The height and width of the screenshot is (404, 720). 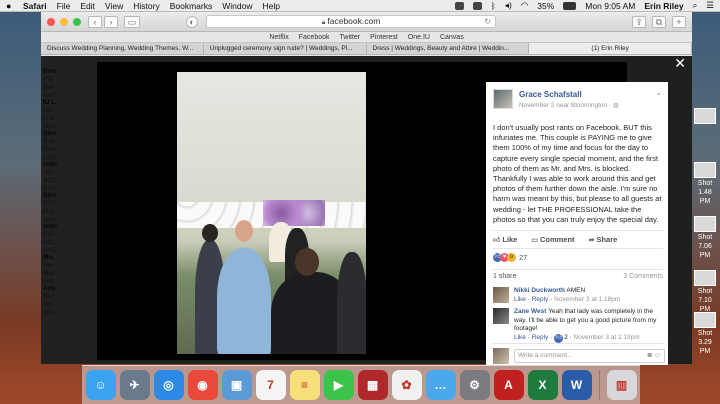 What do you see at coordinates (278, 37) in the screenshot?
I see `favorite-link: Netflix` at bounding box center [278, 37].